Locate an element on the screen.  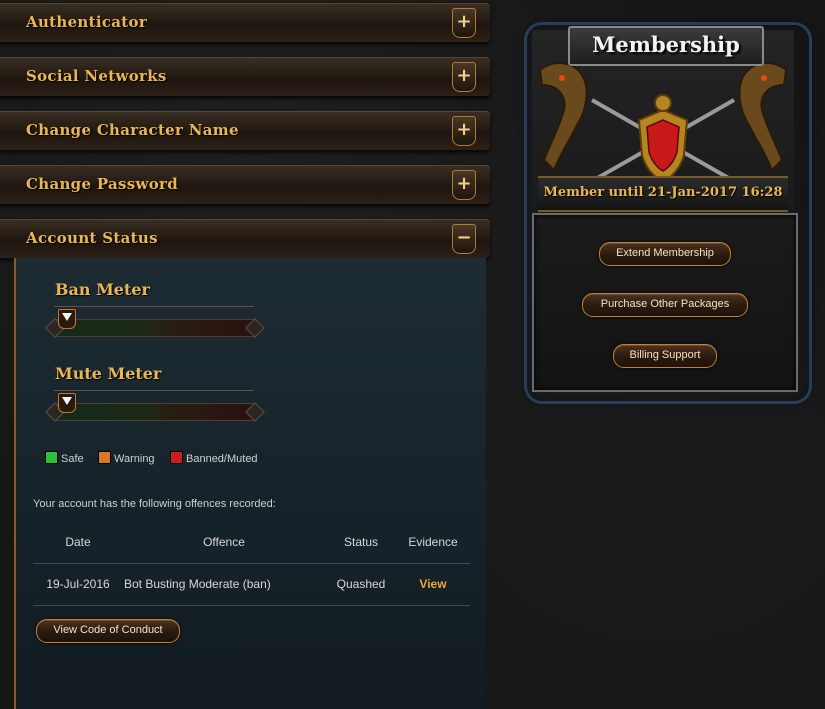
accordion-title: Social Networks is located at coordinates (96, 76).